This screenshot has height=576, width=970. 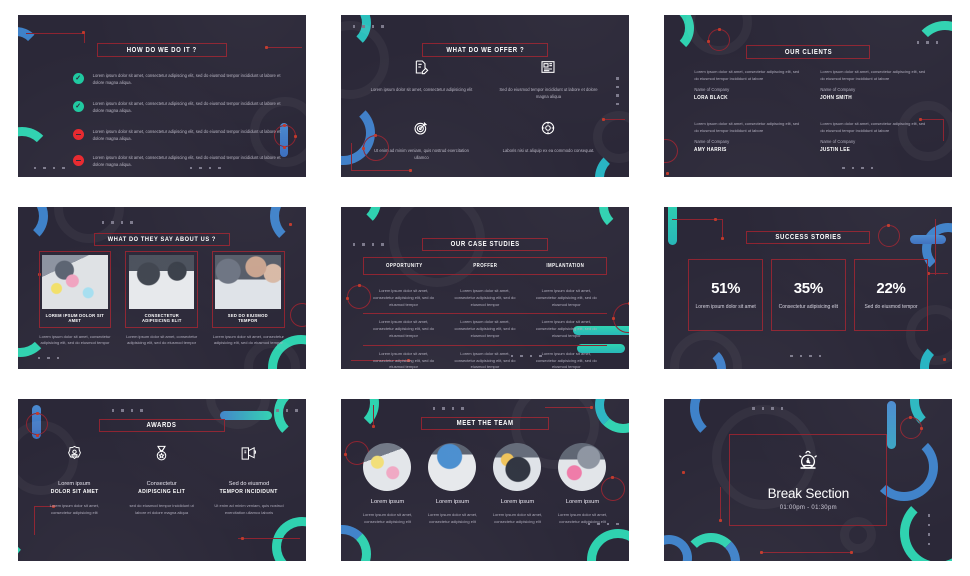 I want to click on slide-break-section: Break Section 01:00pm - 01:30pm, so click(x=808, y=480).